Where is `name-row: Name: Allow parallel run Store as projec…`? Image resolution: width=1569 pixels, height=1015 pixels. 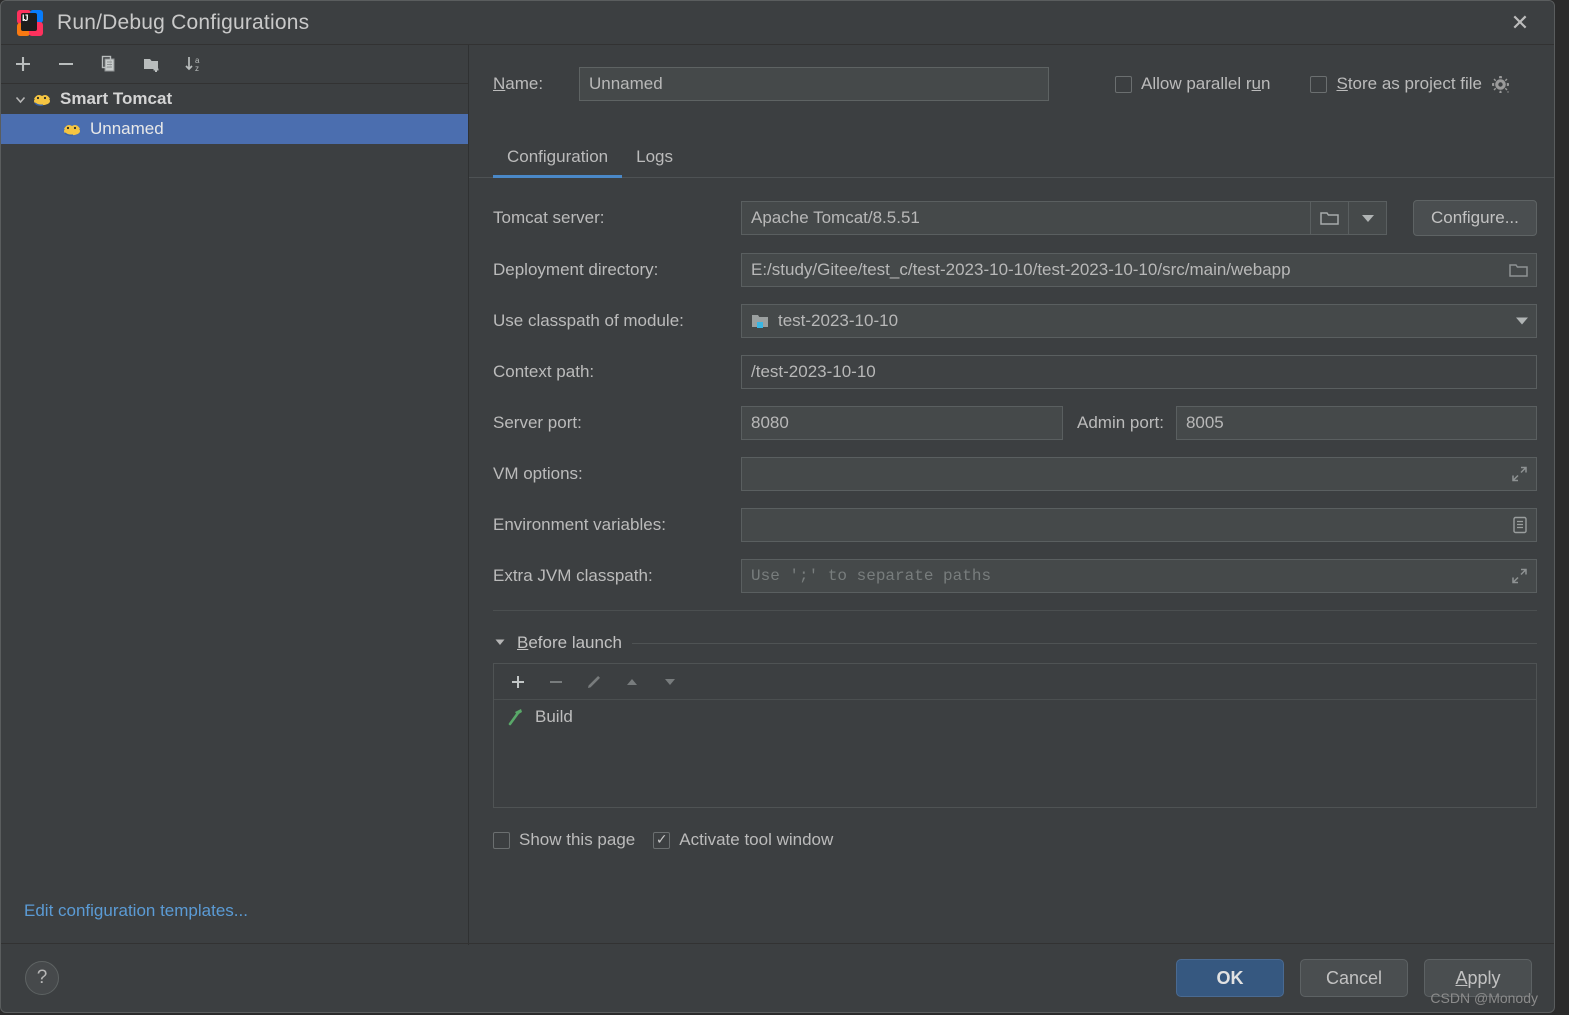
name-row: Name: Allow parallel run Store as projec… is located at coordinates (1011, 73).